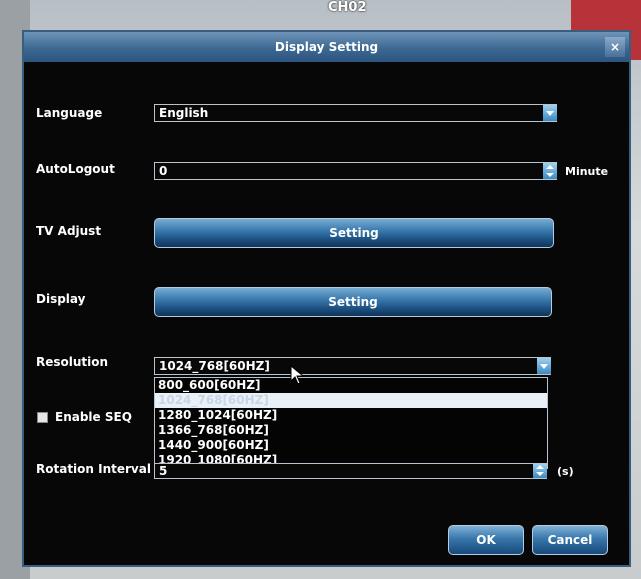 The height and width of the screenshot is (579, 641). Describe the element at coordinates (351, 385) in the screenshot. I see `resolution-option: 800_600[60HZ]` at that location.